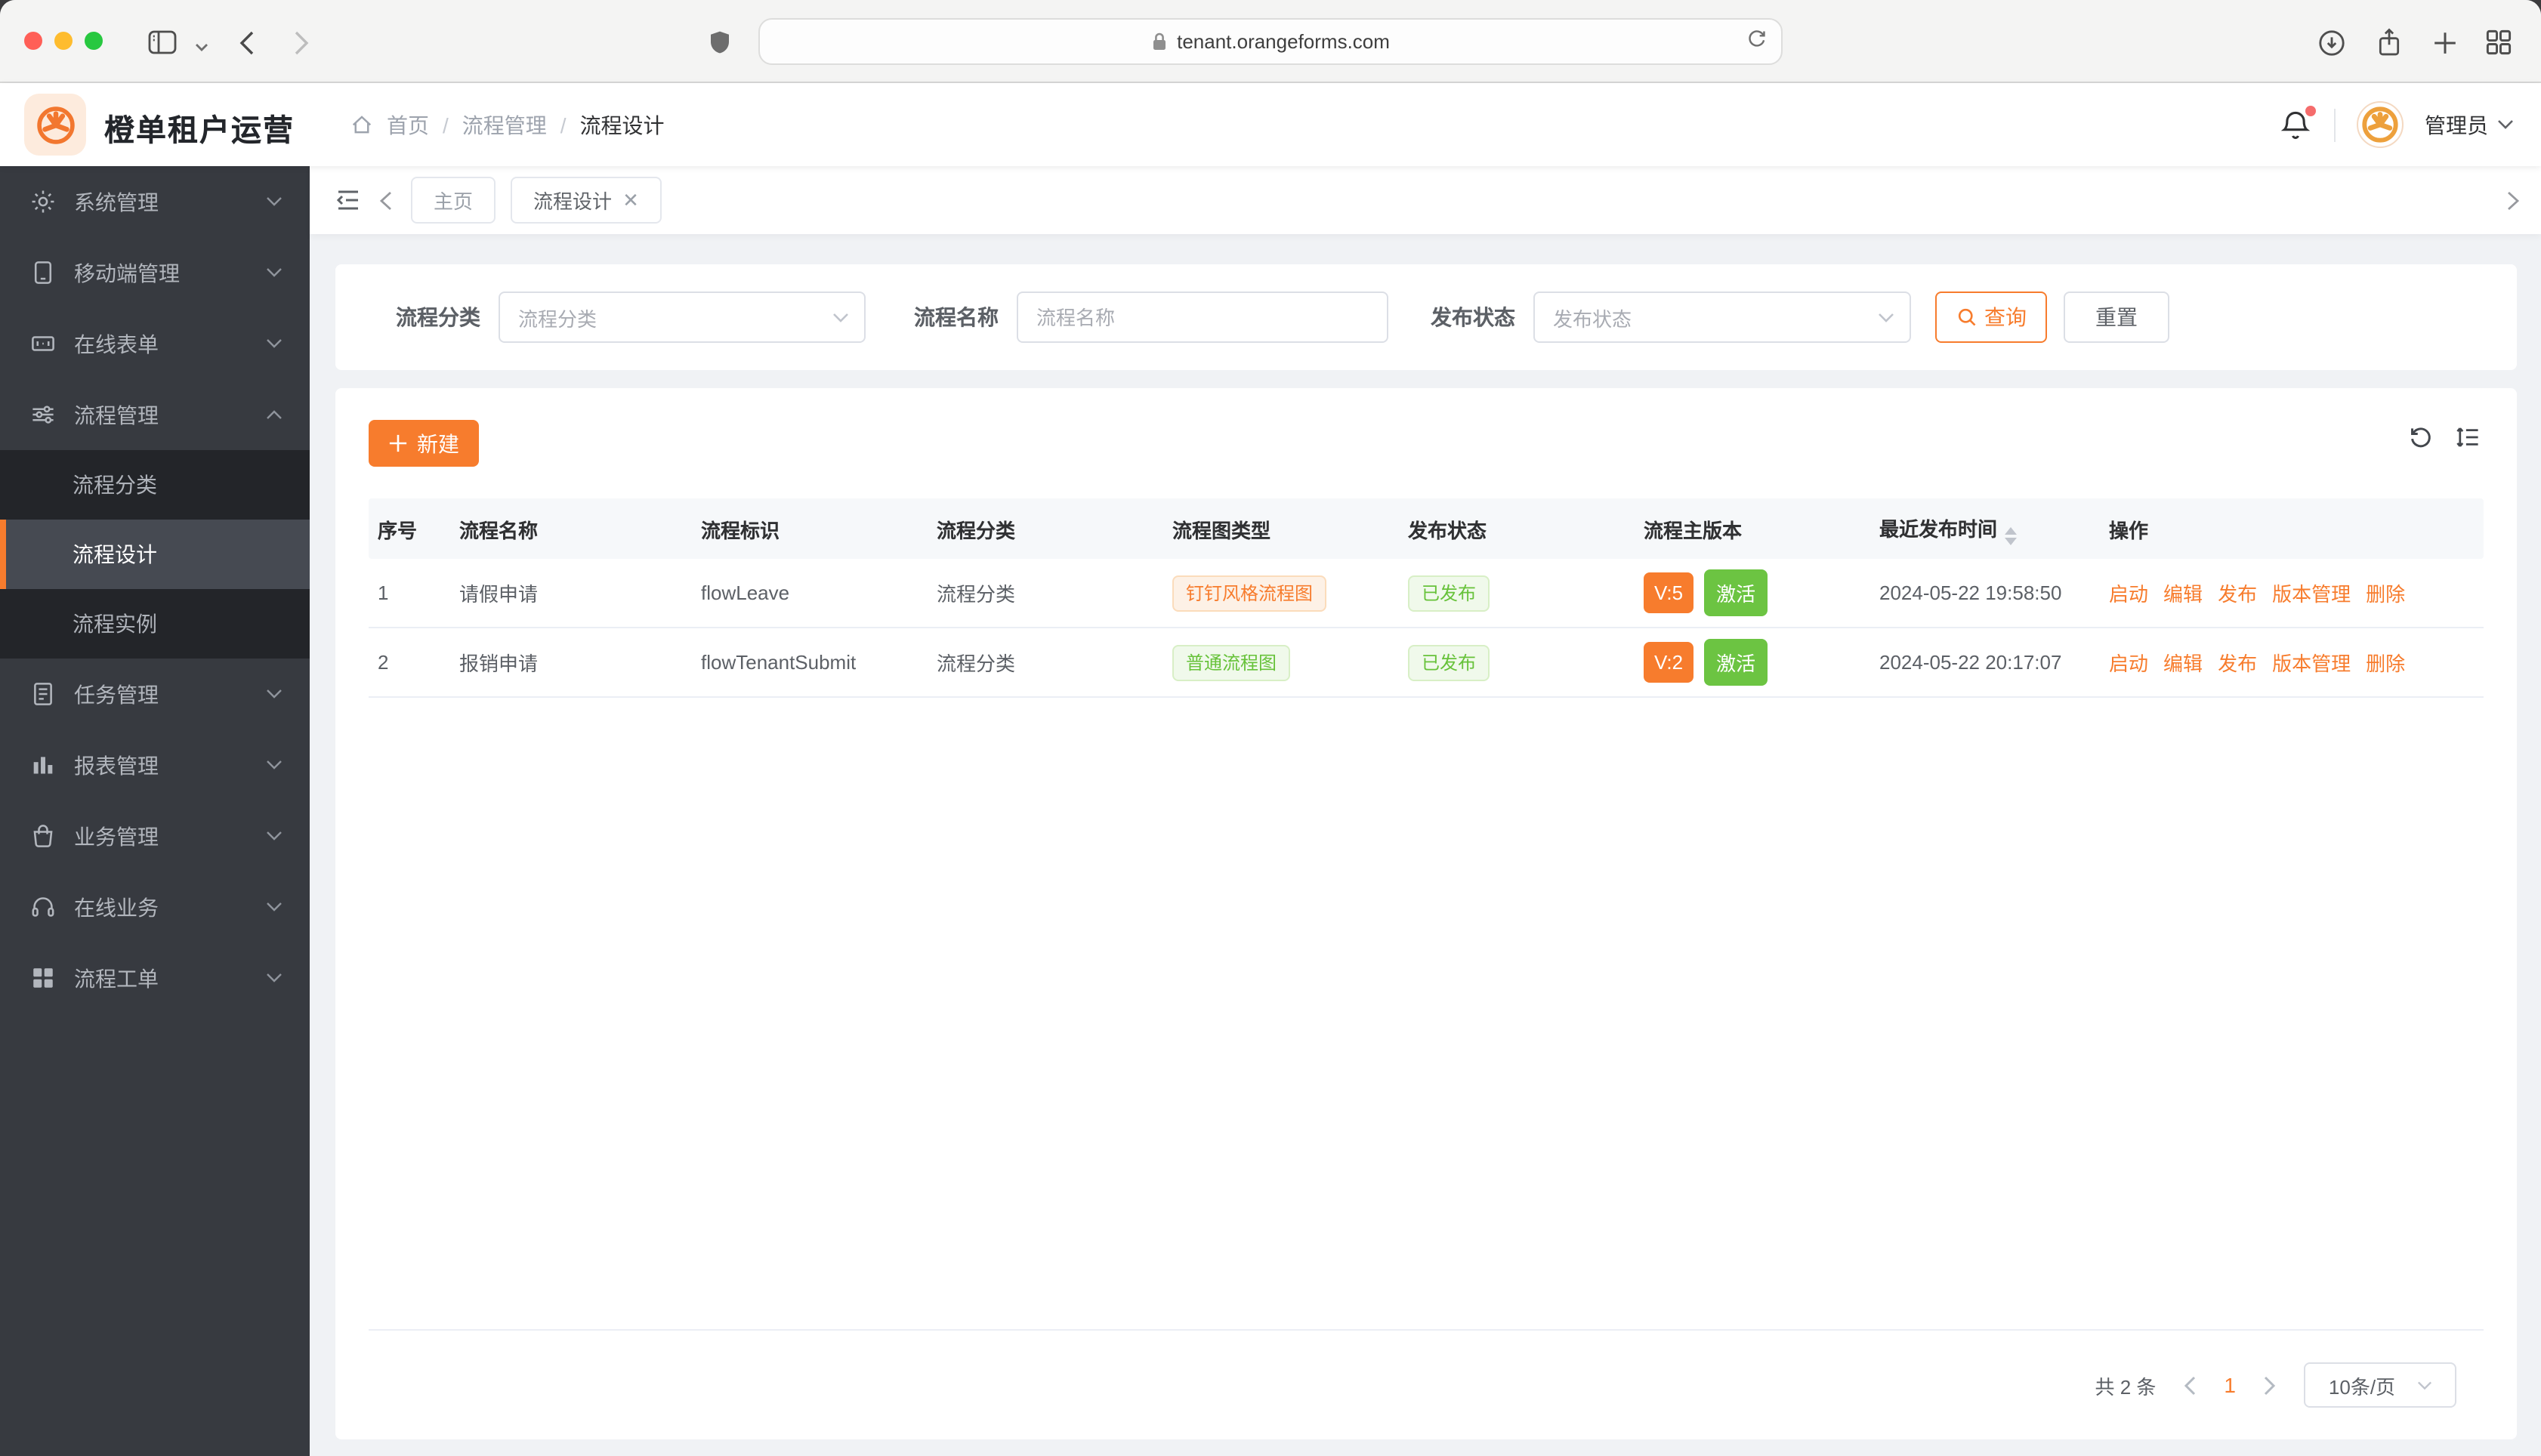 This screenshot has height=1456, width=2541. I want to click on category-filter-select: 流程分类, so click(682, 317).